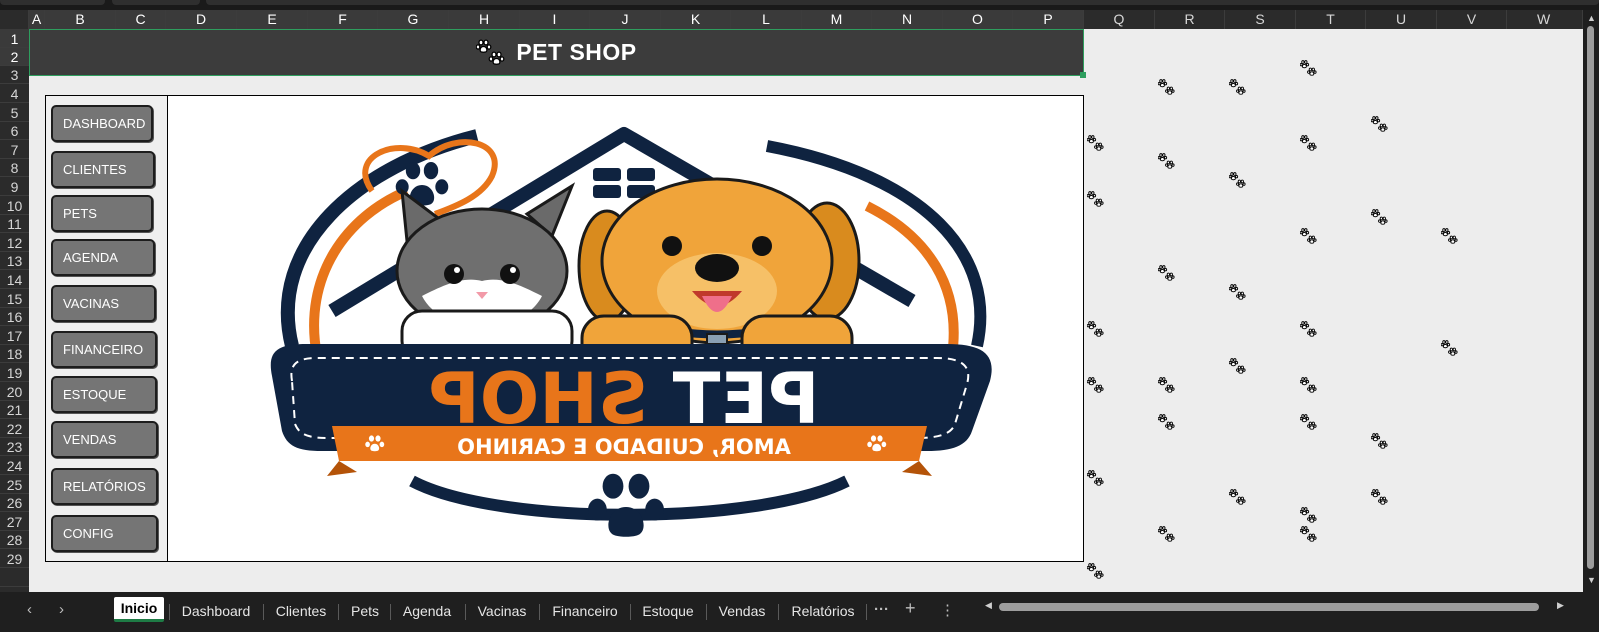 Image resolution: width=1599 pixels, height=632 pixels. What do you see at coordinates (14, 372) in the screenshot?
I see `row-header: 19` at bounding box center [14, 372].